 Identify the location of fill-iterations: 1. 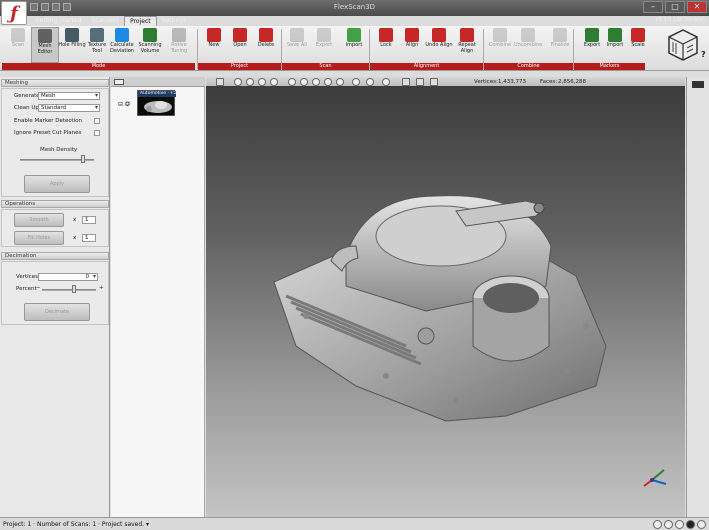
(89, 238).